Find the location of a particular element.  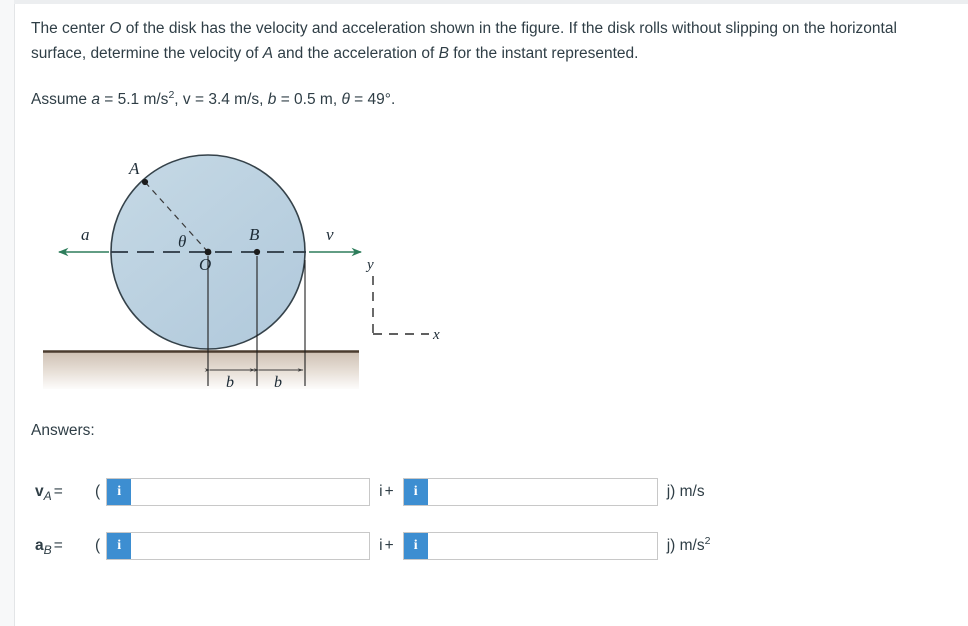

statement-text-4: for the instant represented. is located at coordinates (543, 53).